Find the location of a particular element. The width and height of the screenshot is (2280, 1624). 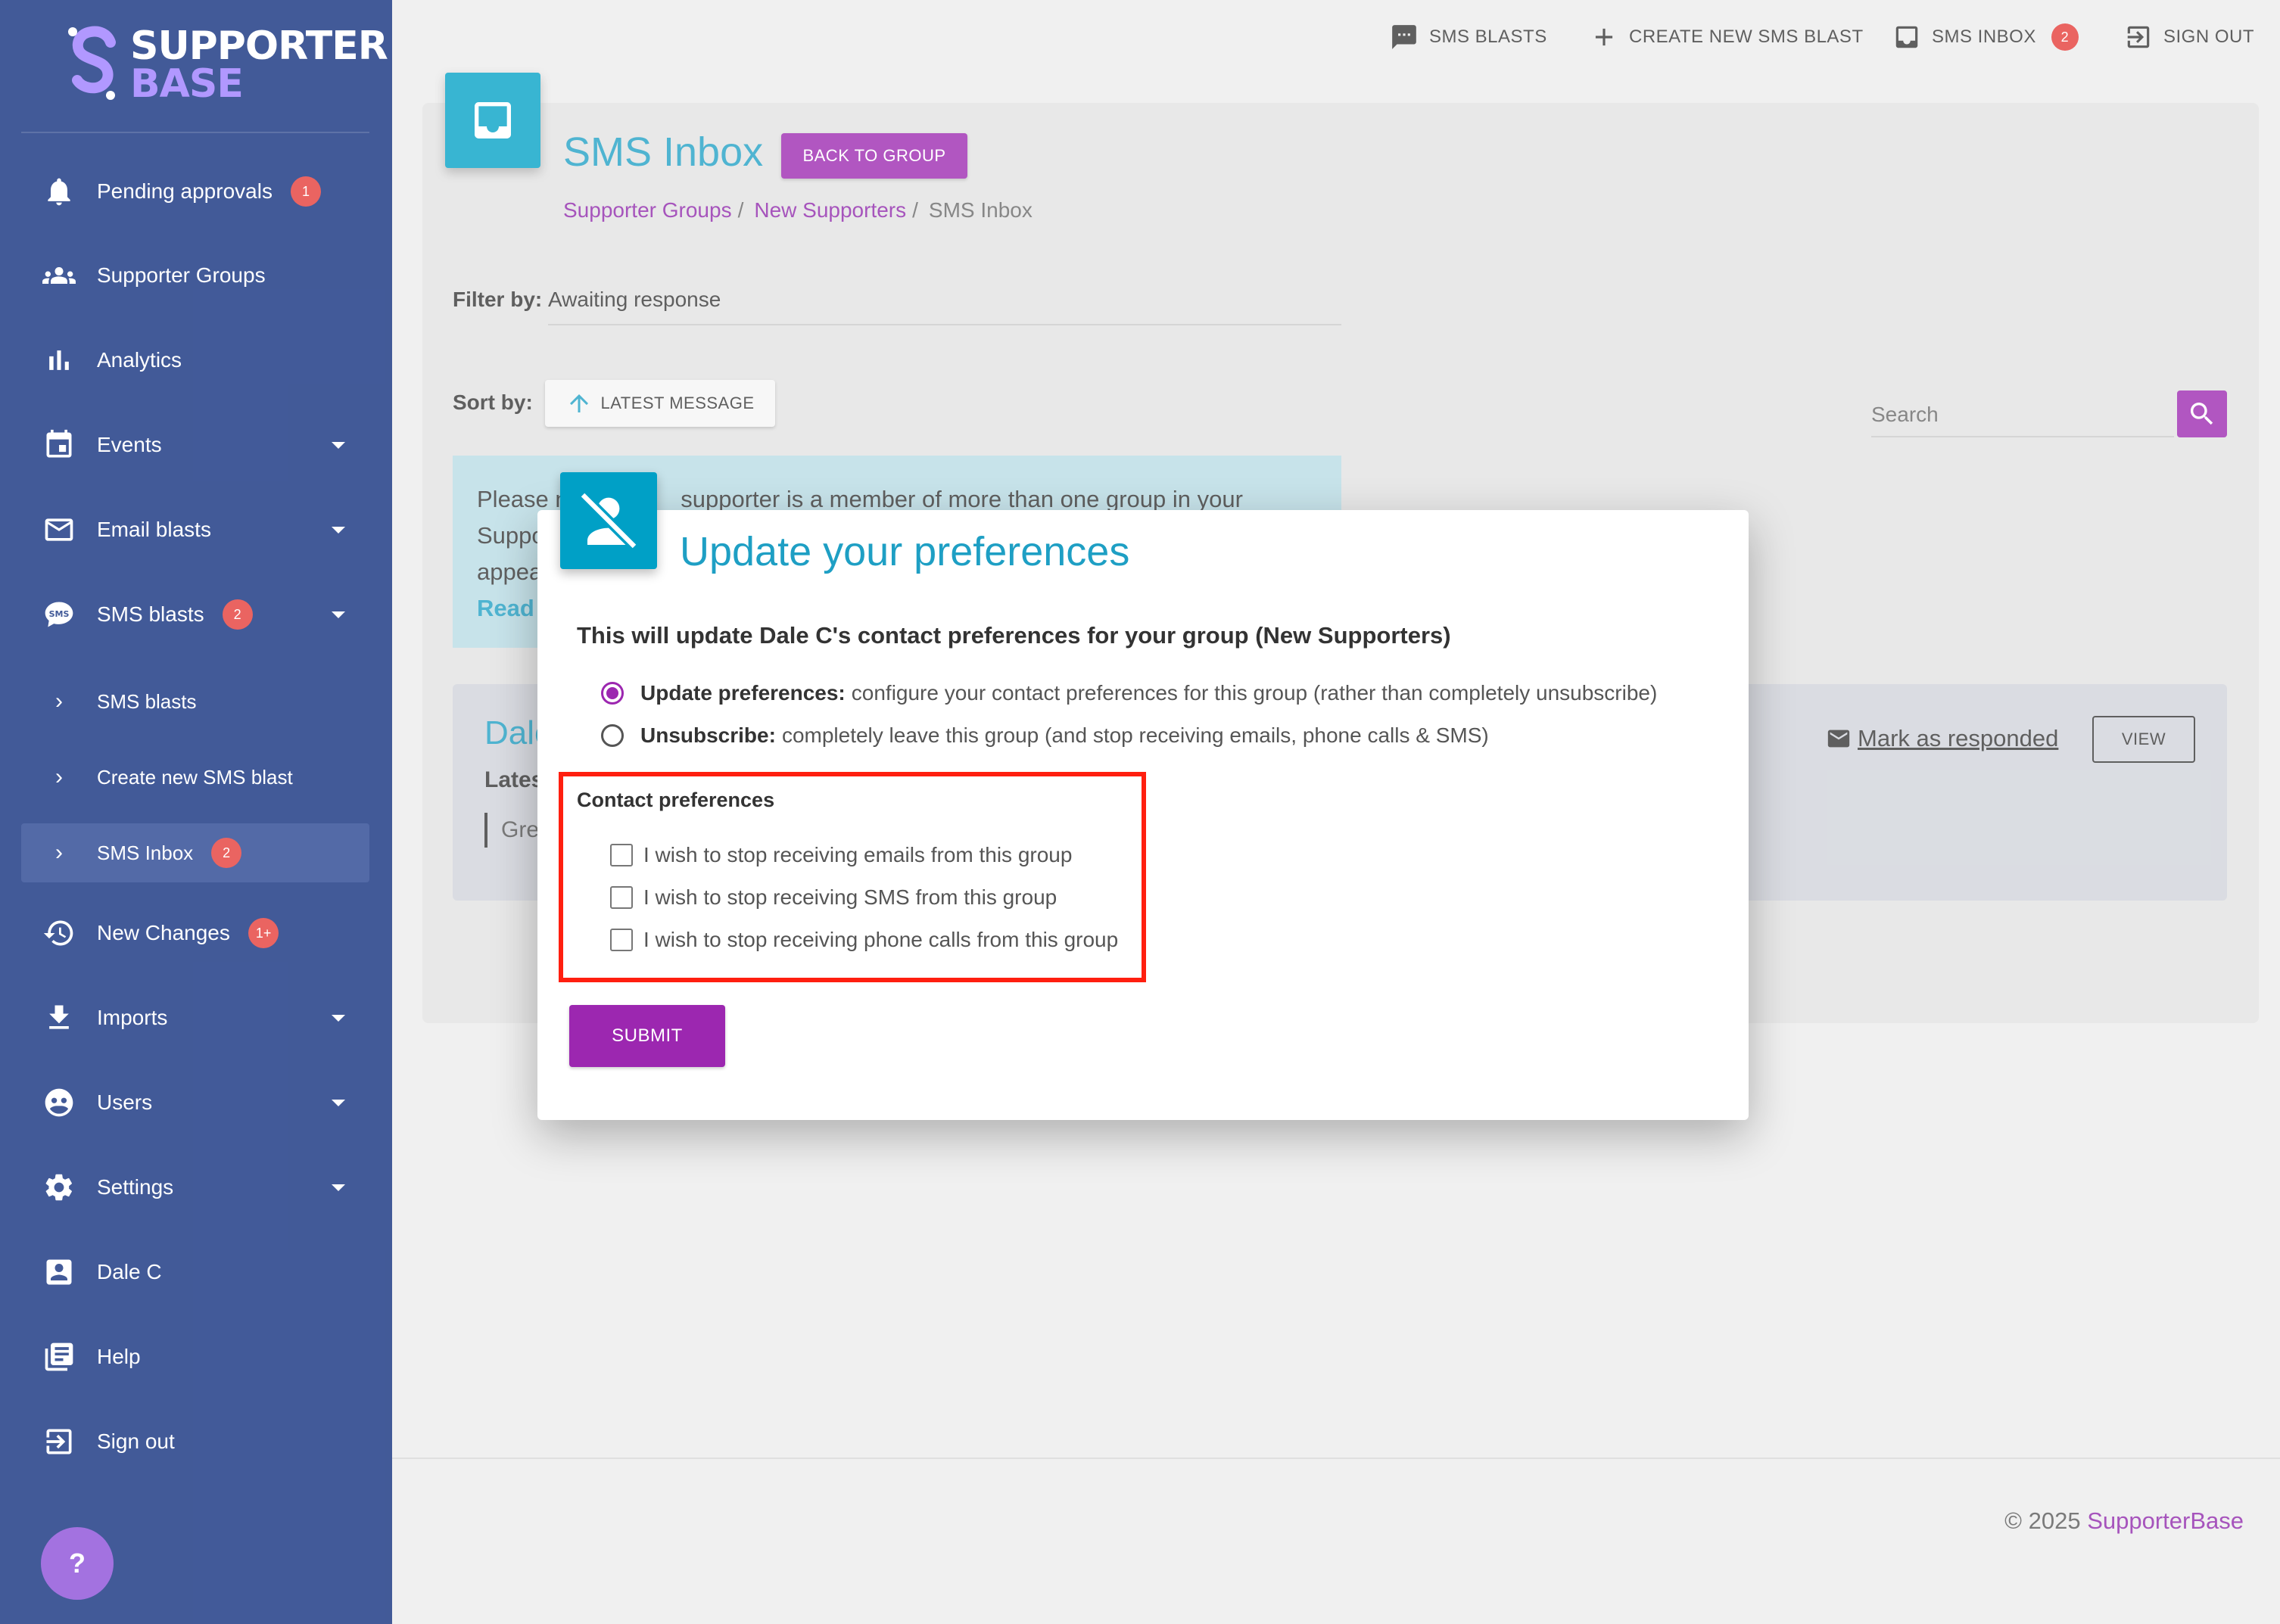

checkbox-stop-phone-calls is located at coordinates (621, 940).